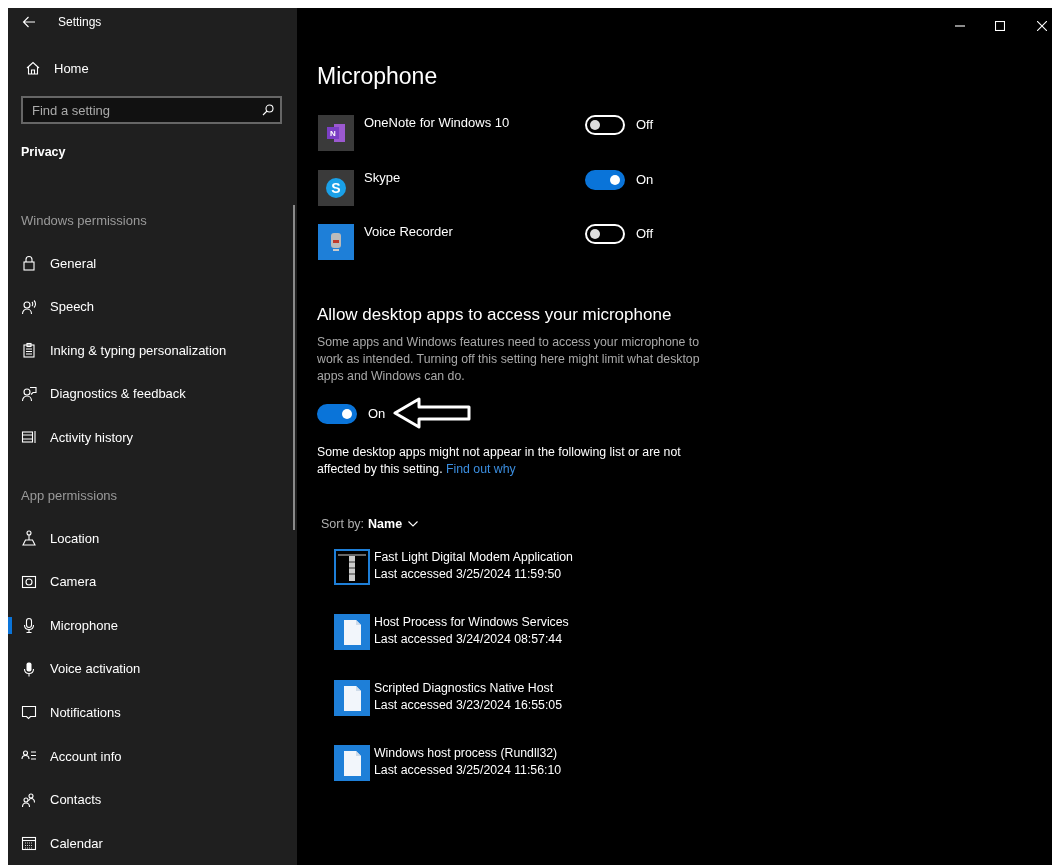 Image resolution: width=1052 pixels, height=865 pixels. Describe the element at coordinates (29, 538) in the screenshot. I see `location-icon` at that location.